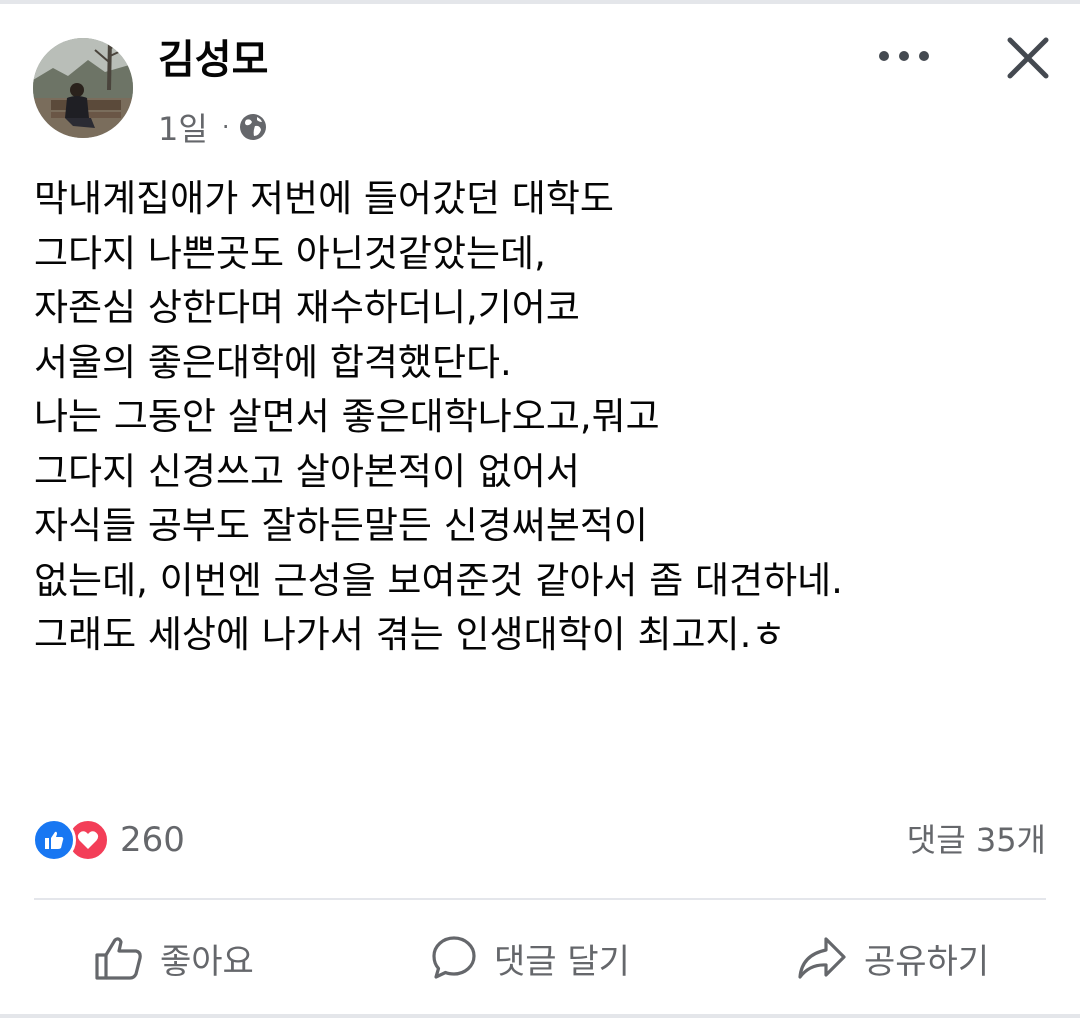 Image resolution: width=1080 pixels, height=1018 pixels. What do you see at coordinates (927, 961) in the screenshot?
I see `share-label: 공유하기` at bounding box center [927, 961].